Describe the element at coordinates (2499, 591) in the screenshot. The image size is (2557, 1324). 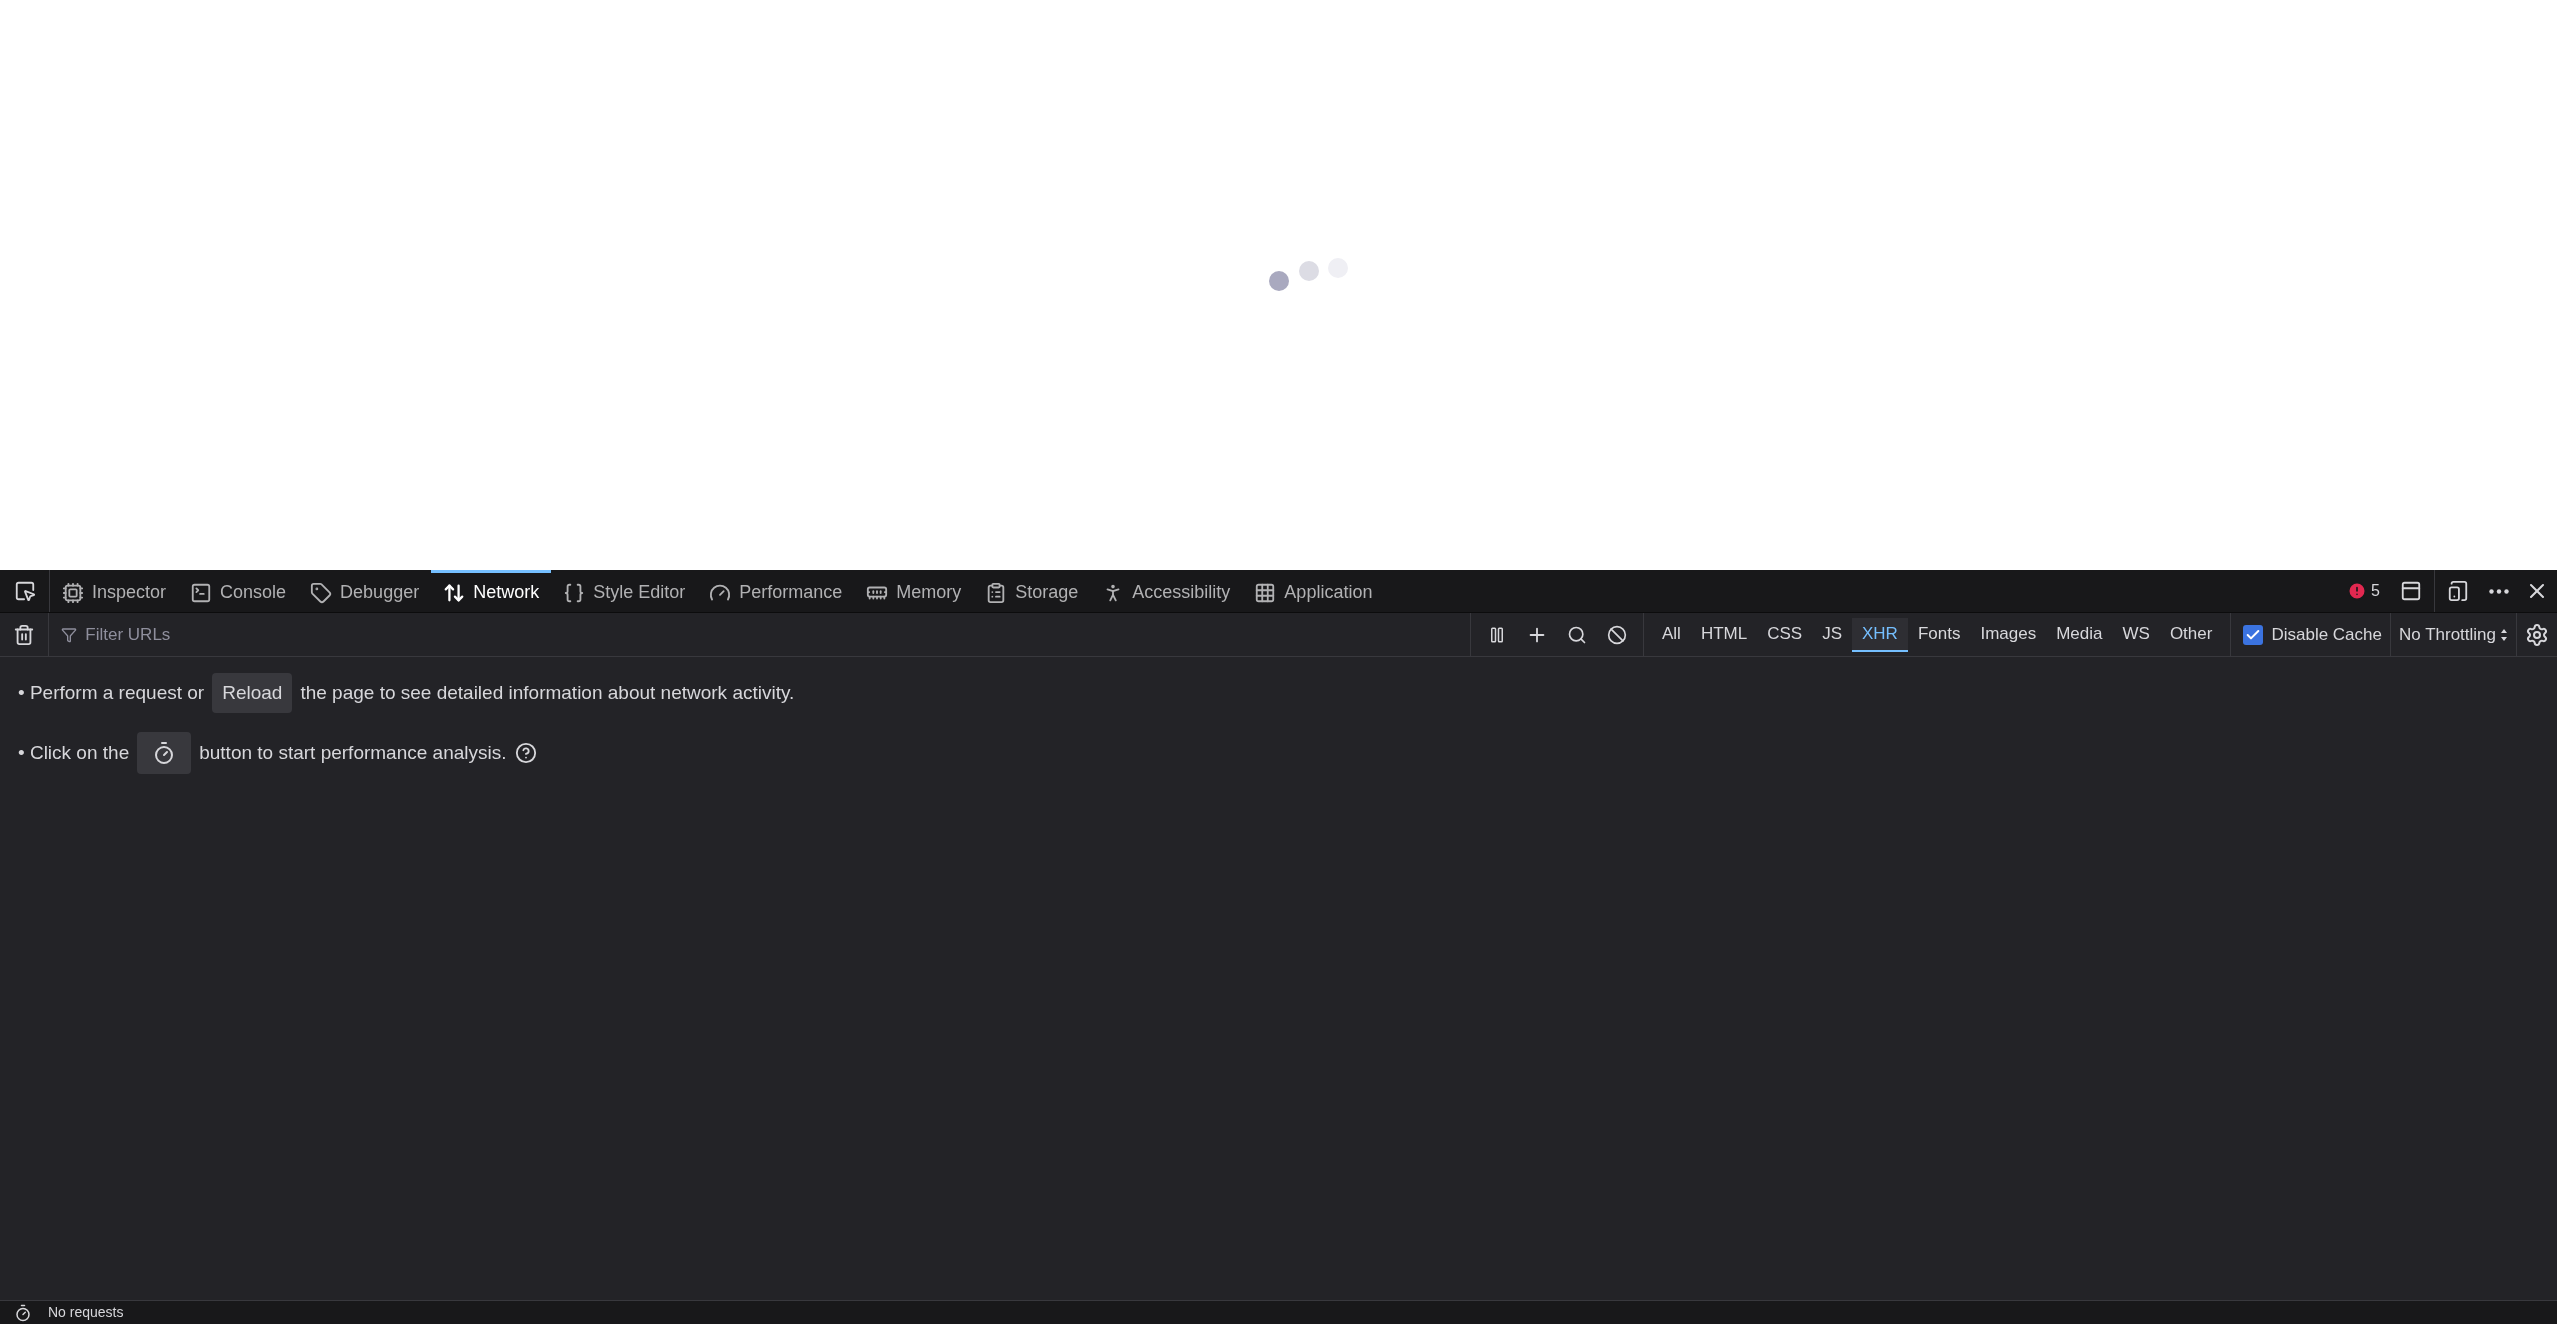
I see `ellipsis-icon` at that location.